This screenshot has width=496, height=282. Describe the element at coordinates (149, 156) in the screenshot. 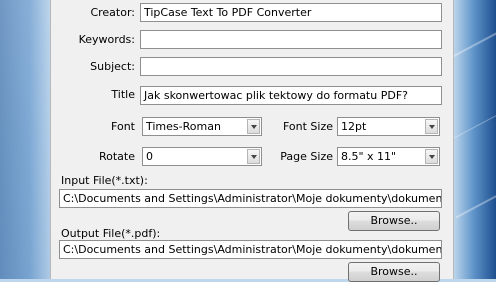

I see `rotate-select-value: 0` at that location.